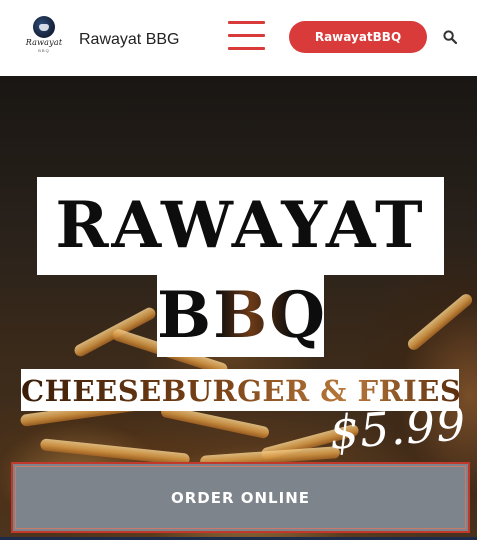 This screenshot has height=540, width=483. Describe the element at coordinates (129, 40) in the screenshot. I see `site-title: Rawayat BBG` at that location.